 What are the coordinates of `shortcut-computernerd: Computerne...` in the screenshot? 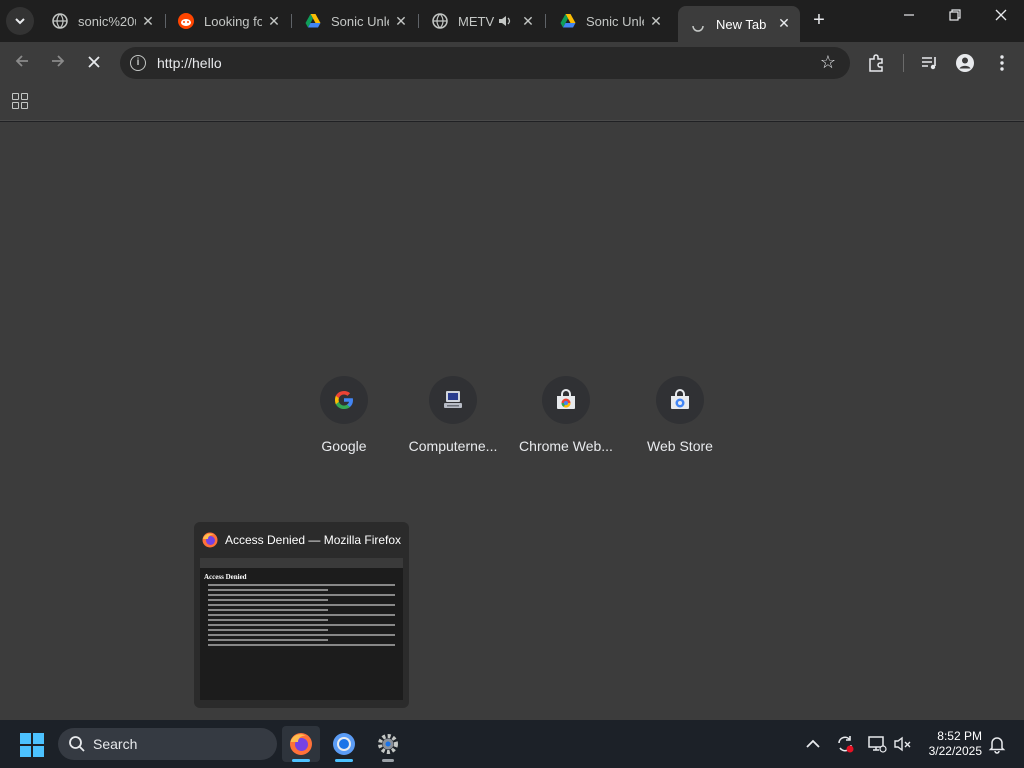 It's located at (453, 415).